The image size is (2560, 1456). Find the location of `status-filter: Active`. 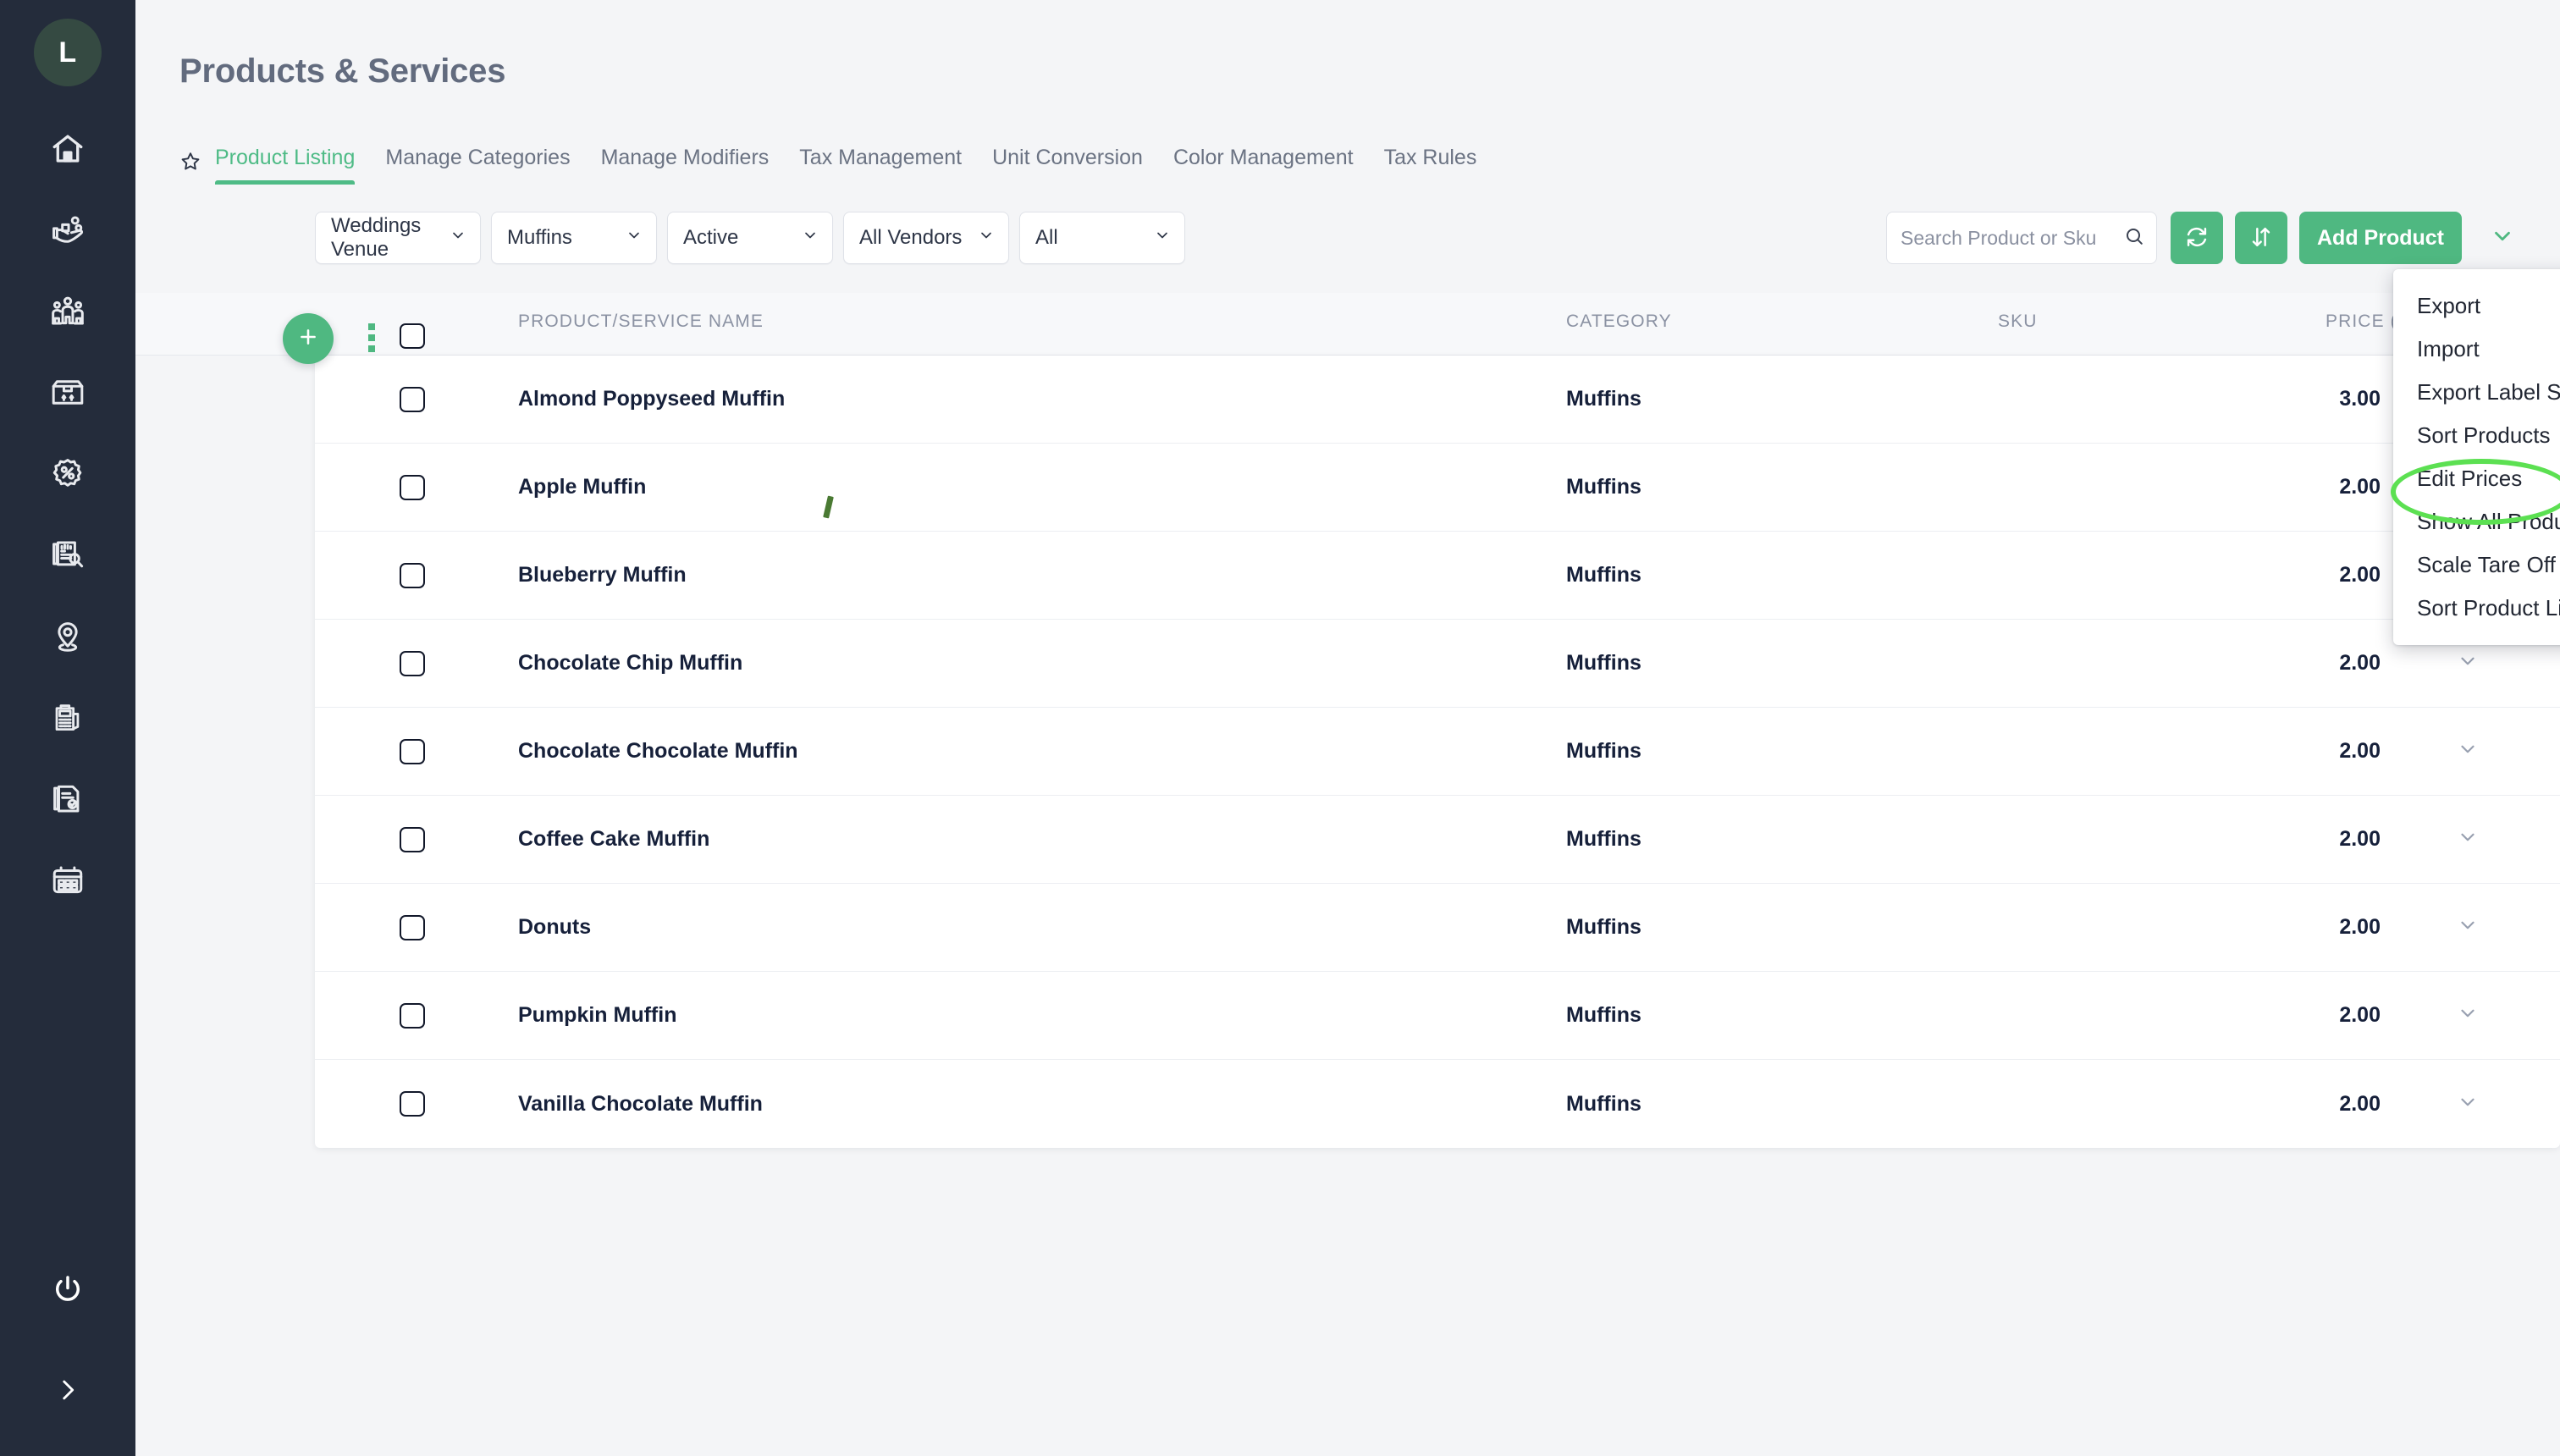

status-filter: Active is located at coordinates (750, 238).